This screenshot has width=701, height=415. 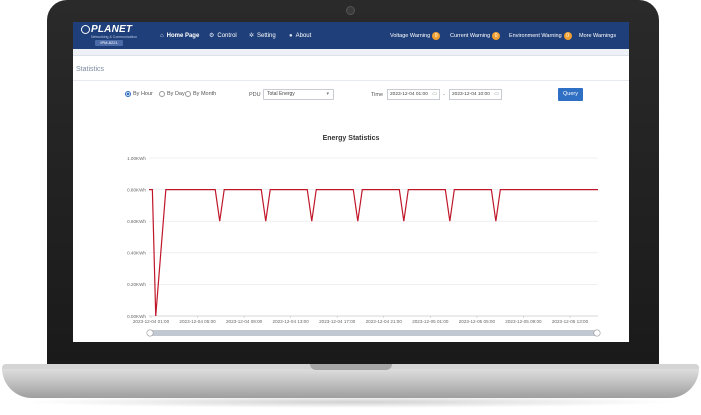 I want to click on radio-by-month-label: By Month, so click(x=205, y=94).